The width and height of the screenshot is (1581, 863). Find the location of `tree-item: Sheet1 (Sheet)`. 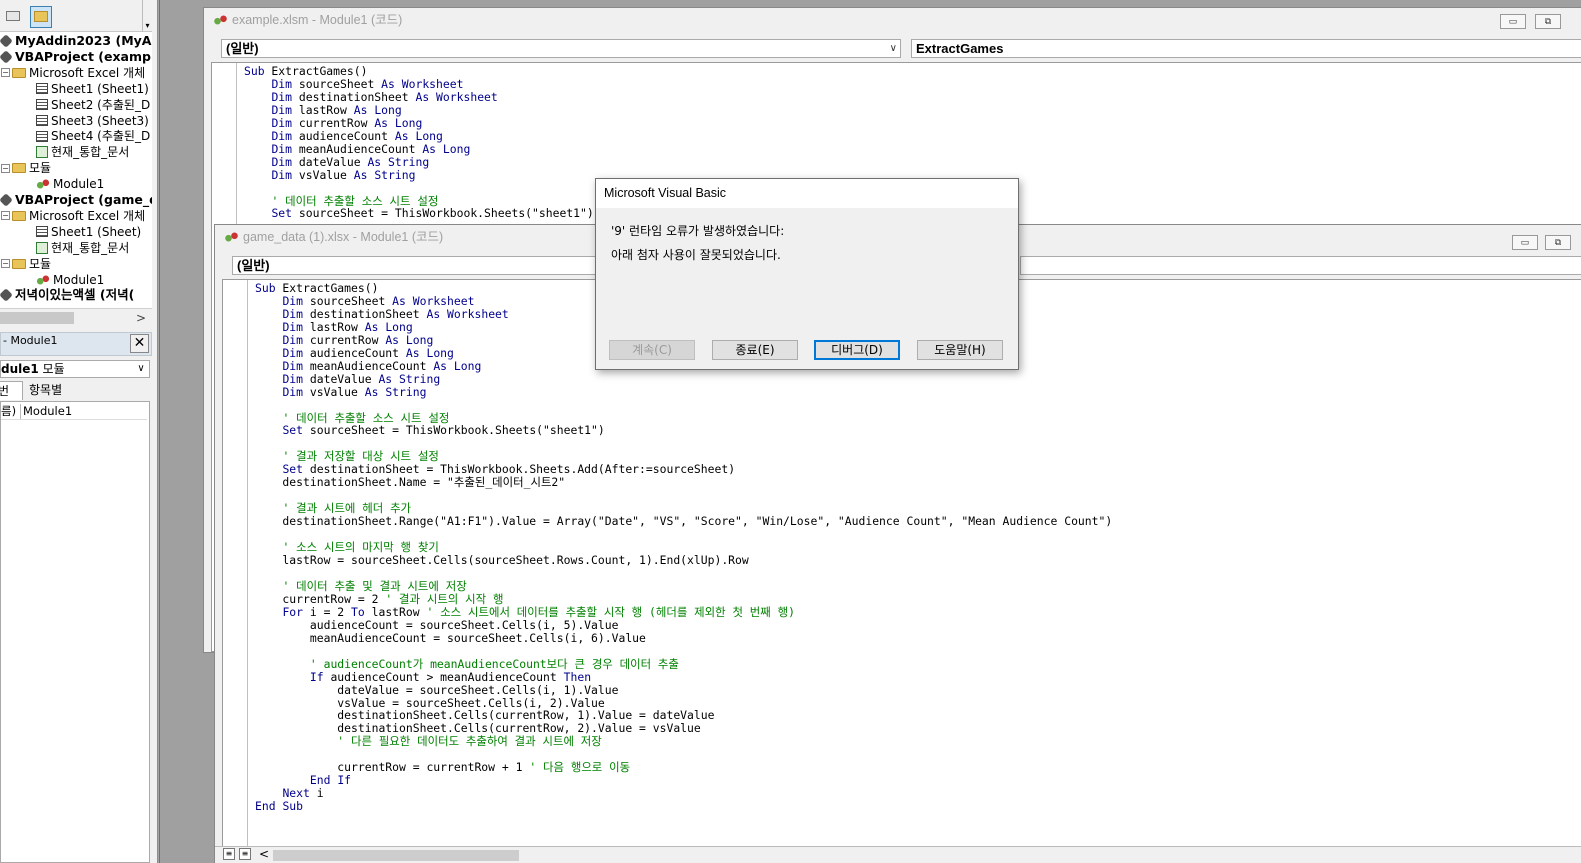

tree-item: Sheet1 (Sheet) is located at coordinates (88, 232).